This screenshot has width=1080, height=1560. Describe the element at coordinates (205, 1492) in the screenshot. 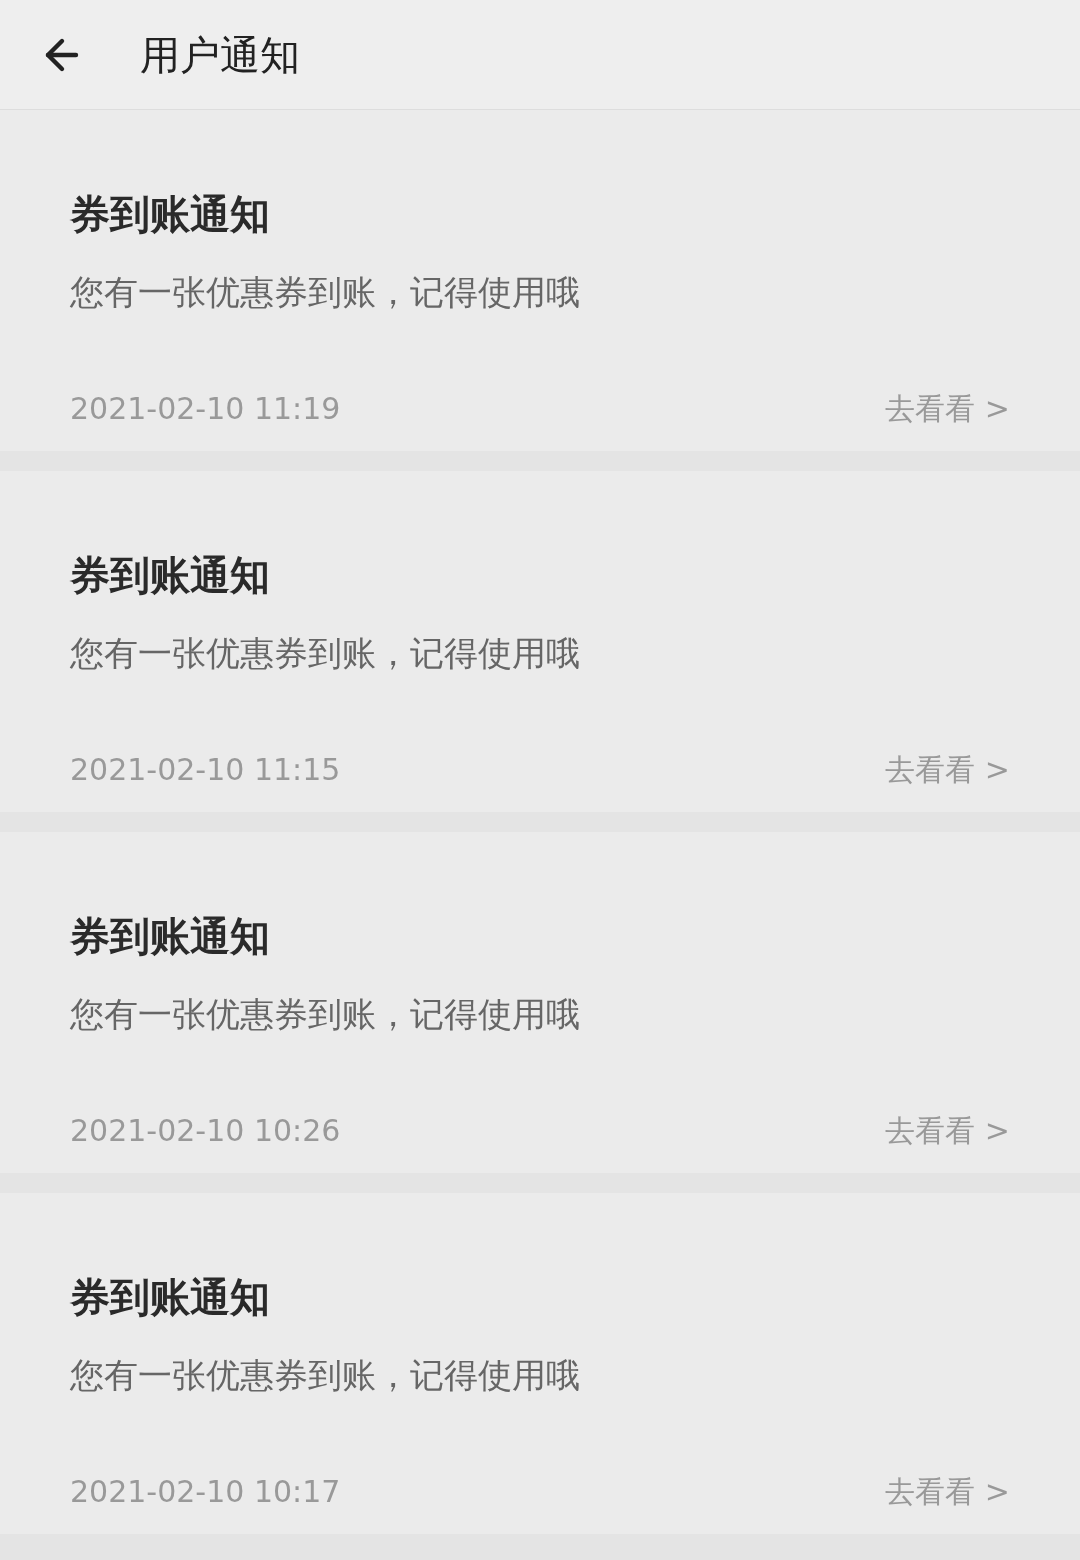

I see `notification-time: 2021-02-10 10:17` at that location.